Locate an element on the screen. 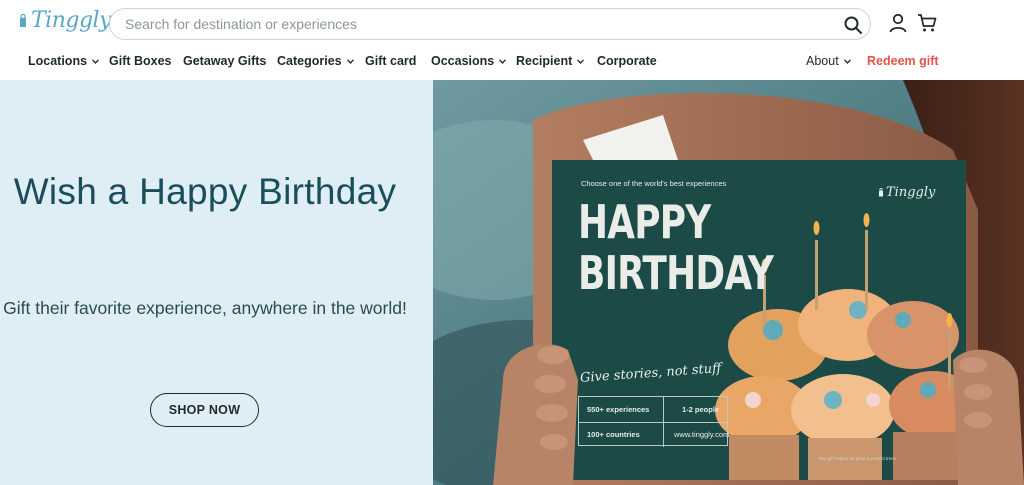  user-icon is located at coordinates (898, 23).